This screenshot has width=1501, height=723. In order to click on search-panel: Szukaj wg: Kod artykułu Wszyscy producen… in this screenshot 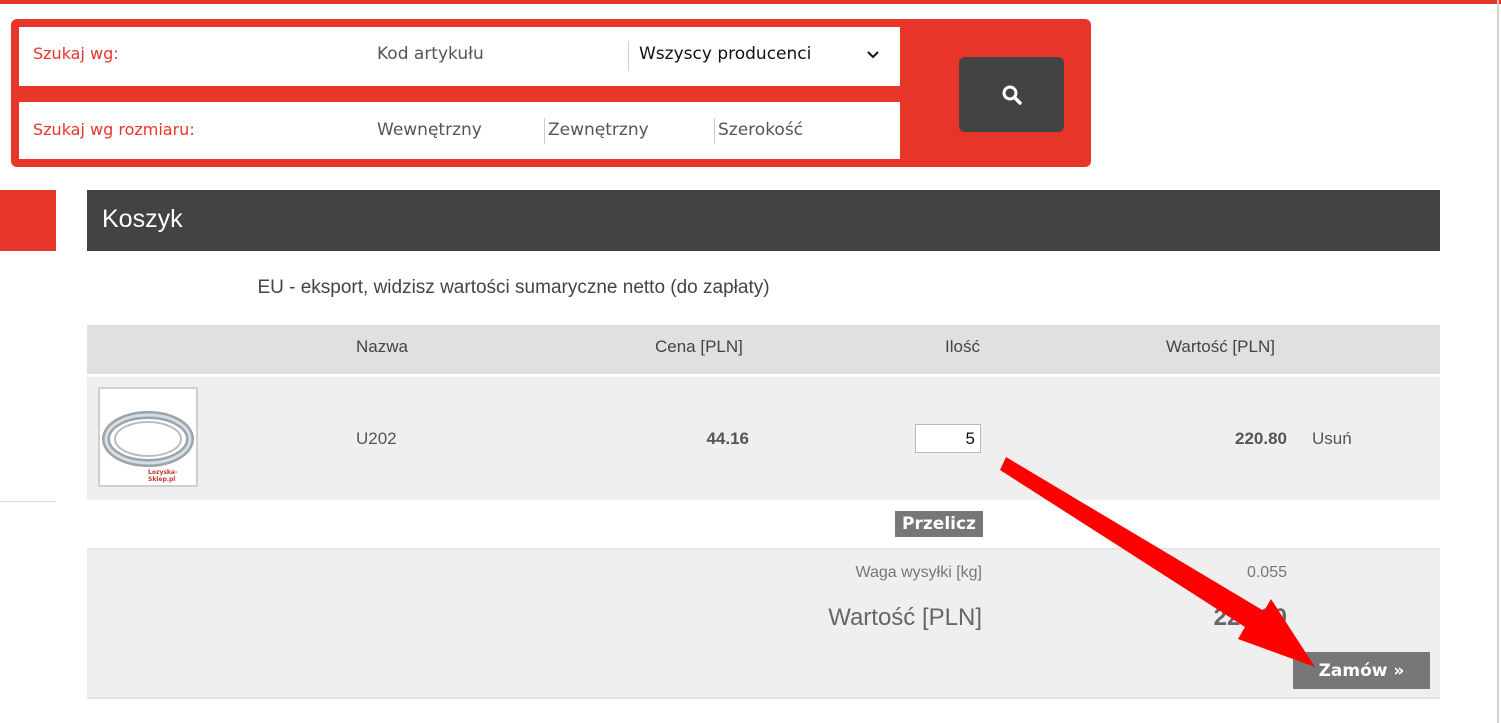, I will do `click(551, 93)`.